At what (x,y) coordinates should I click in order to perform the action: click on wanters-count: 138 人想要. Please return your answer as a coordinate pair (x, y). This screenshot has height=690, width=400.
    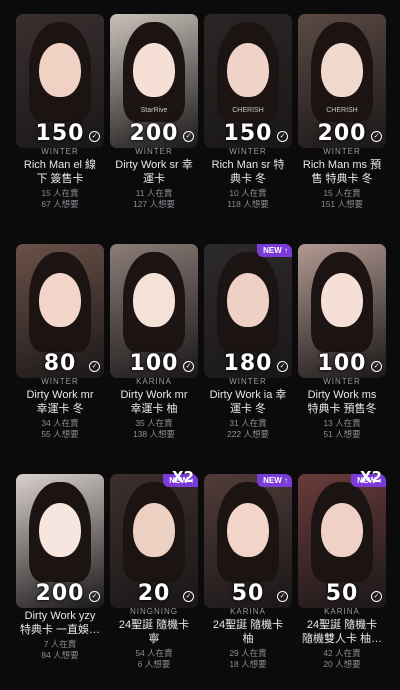
    Looking at the image, I should click on (154, 433).